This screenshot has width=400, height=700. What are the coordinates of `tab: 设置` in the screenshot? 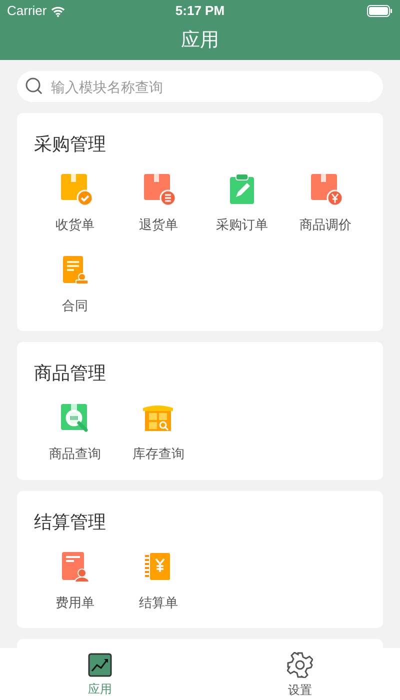 It's located at (300, 674).